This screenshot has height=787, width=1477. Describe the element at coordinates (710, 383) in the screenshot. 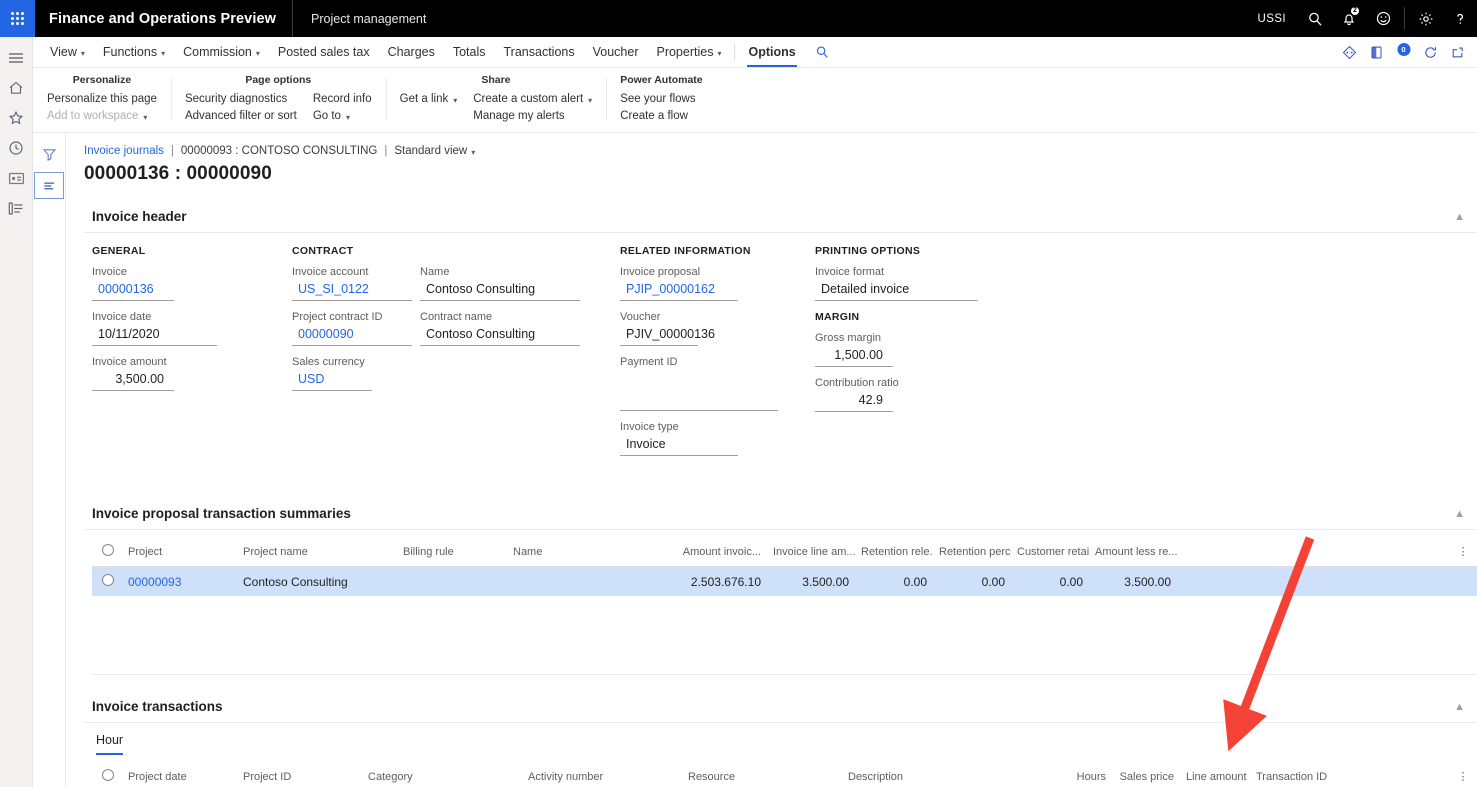

I see `field-payment-id: Payment ID` at that location.